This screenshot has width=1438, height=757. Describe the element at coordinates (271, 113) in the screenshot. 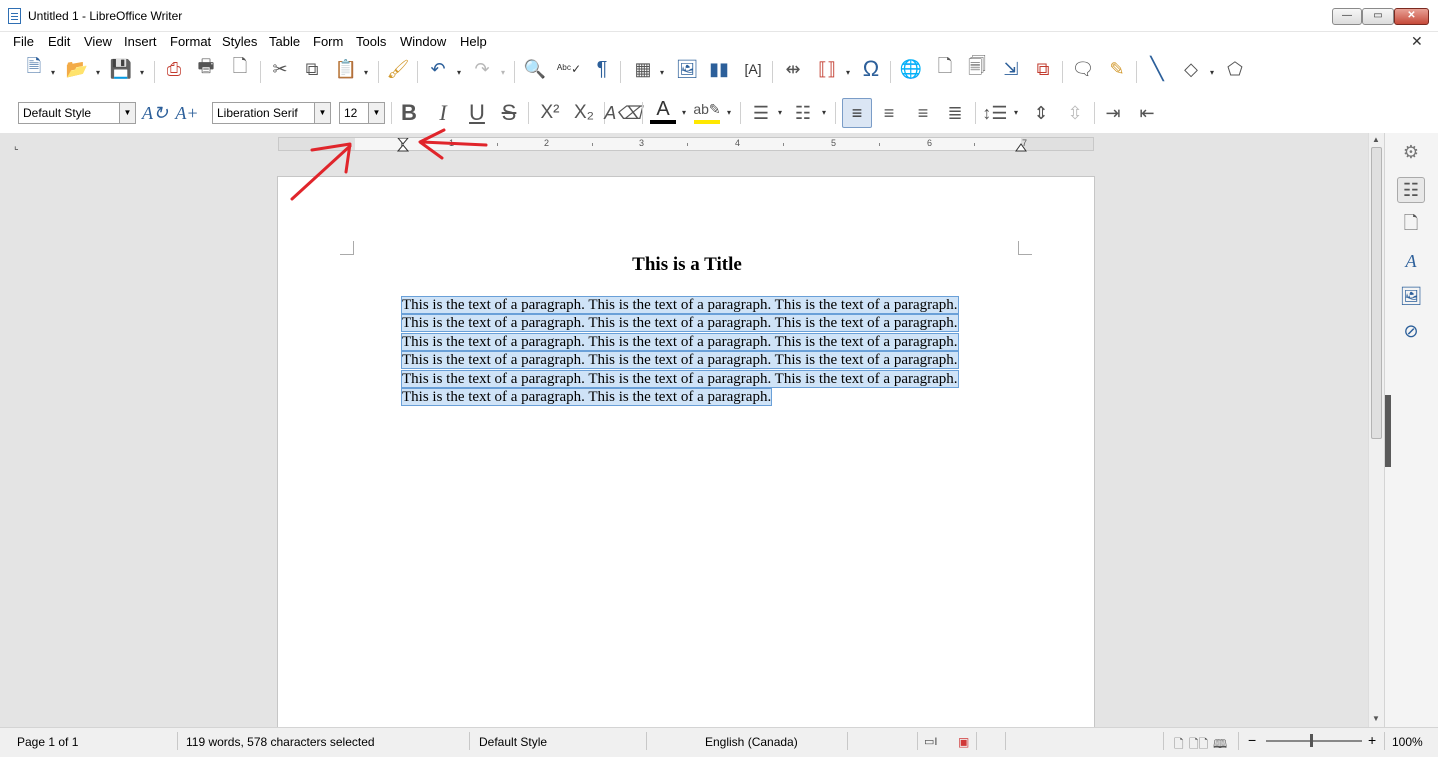

I see `font-name-combo: Liberation Serif ▼` at that location.